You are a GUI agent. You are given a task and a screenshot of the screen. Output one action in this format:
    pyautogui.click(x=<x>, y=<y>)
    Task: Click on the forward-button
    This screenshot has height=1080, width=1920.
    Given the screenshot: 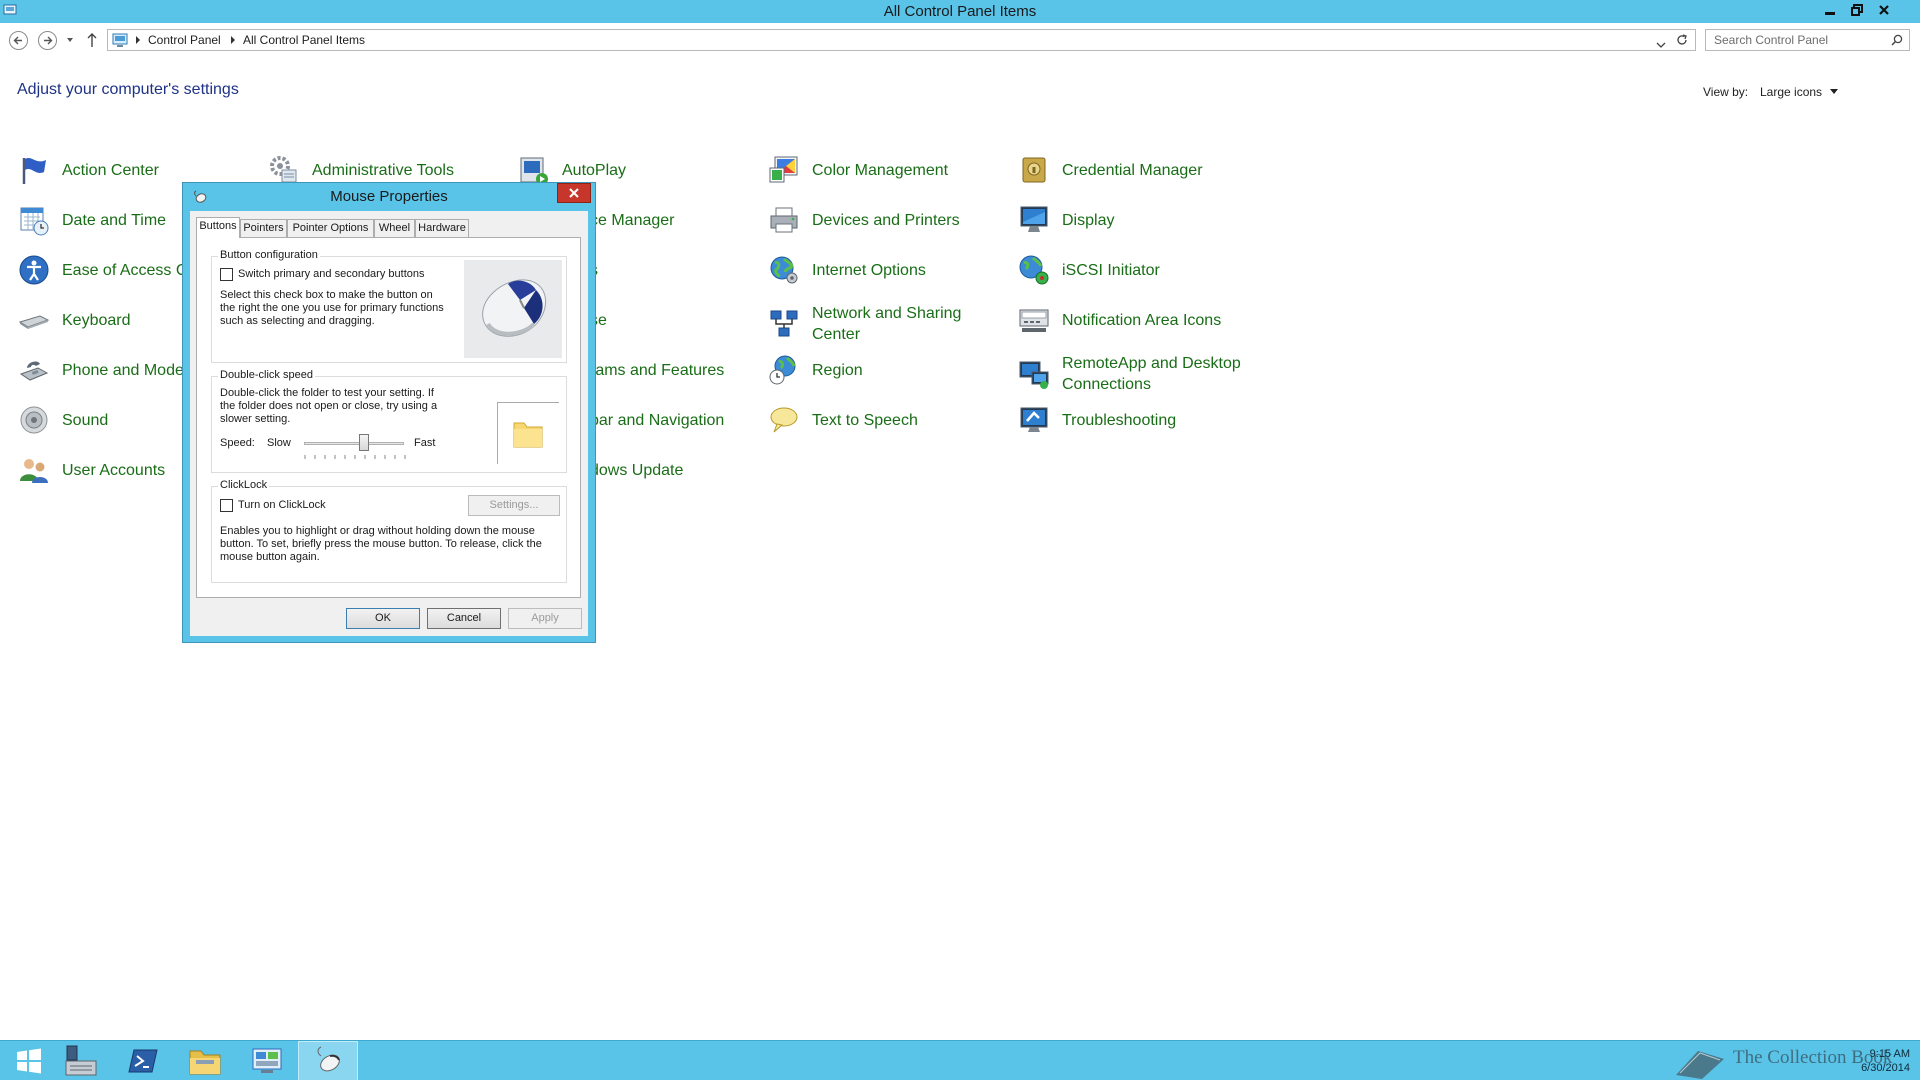 What is the action you would take?
    pyautogui.click(x=47, y=40)
    